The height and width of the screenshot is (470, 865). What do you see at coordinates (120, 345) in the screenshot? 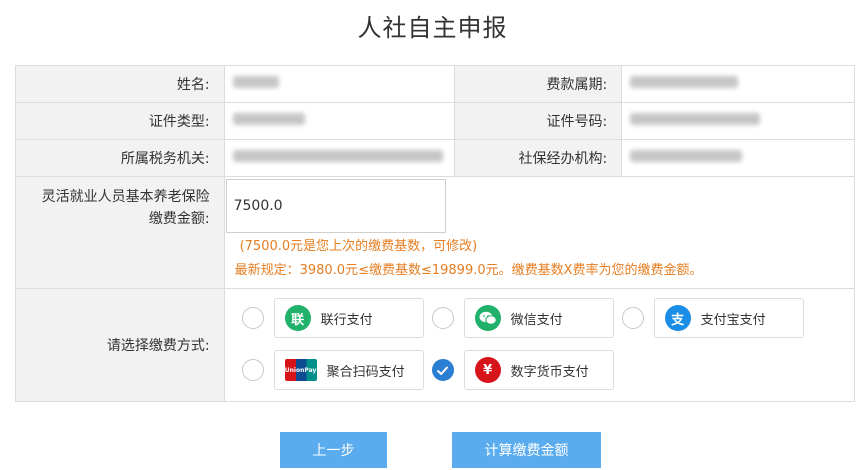
I see `pay-method-label: 请选择缴费方式:` at bounding box center [120, 345].